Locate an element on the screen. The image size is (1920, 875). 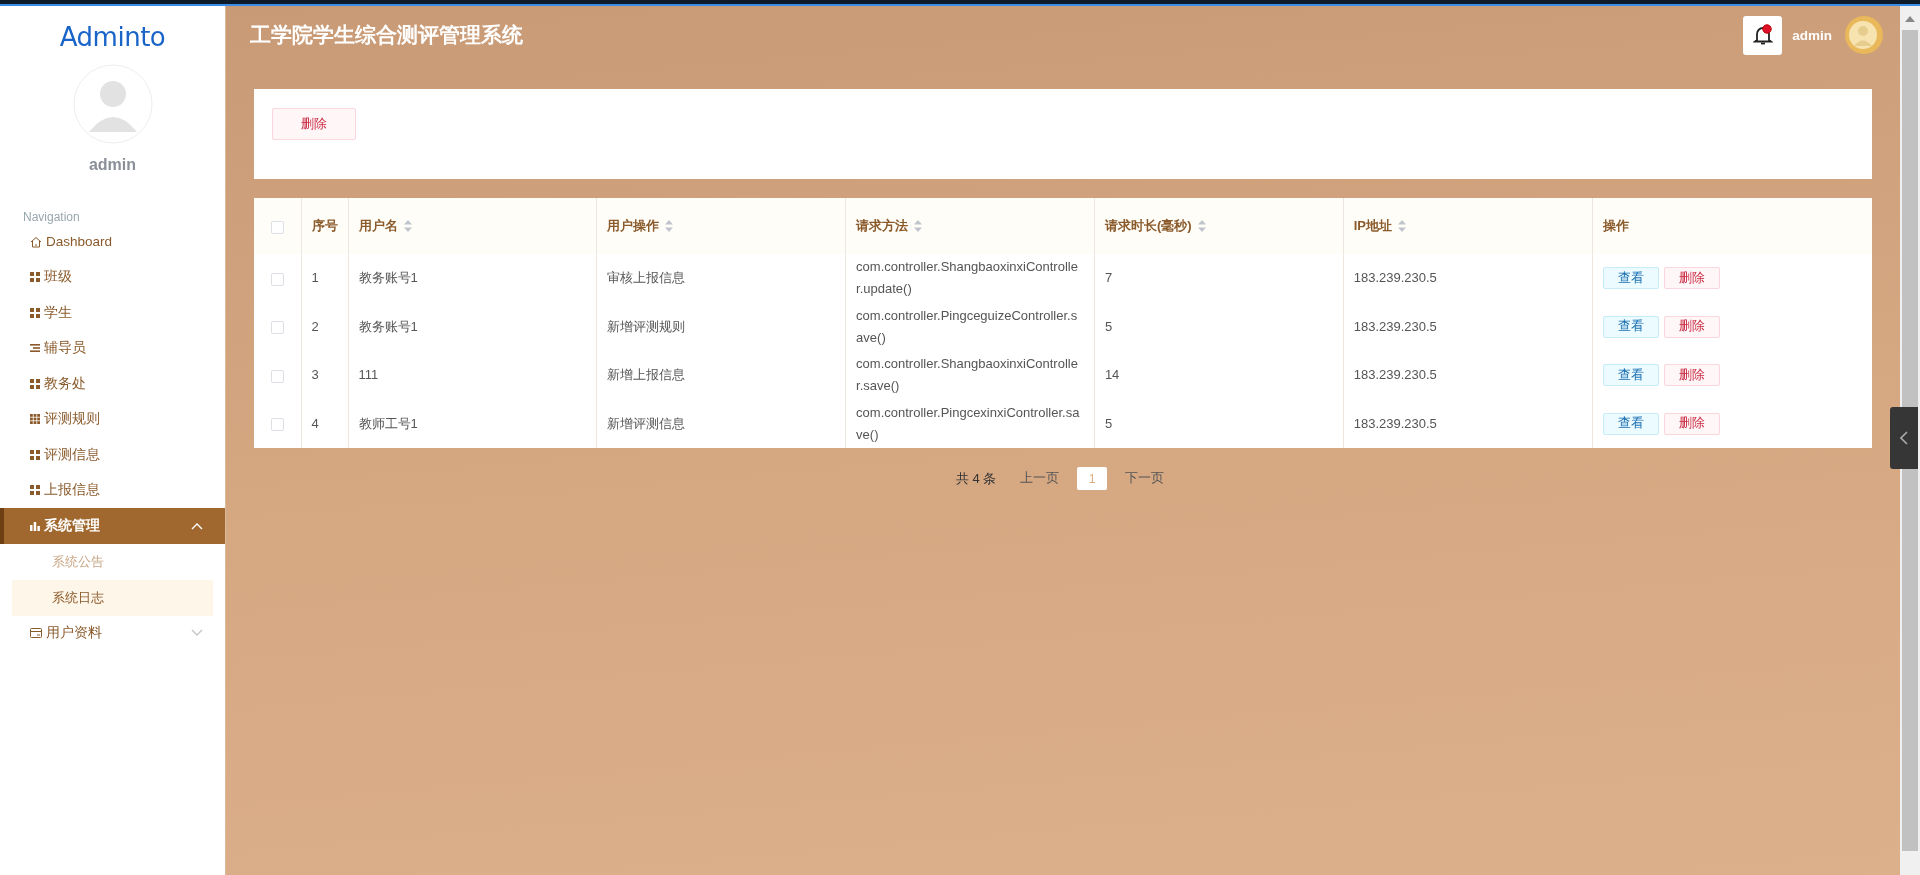
scrollbar is located at coordinates (1910, 440).